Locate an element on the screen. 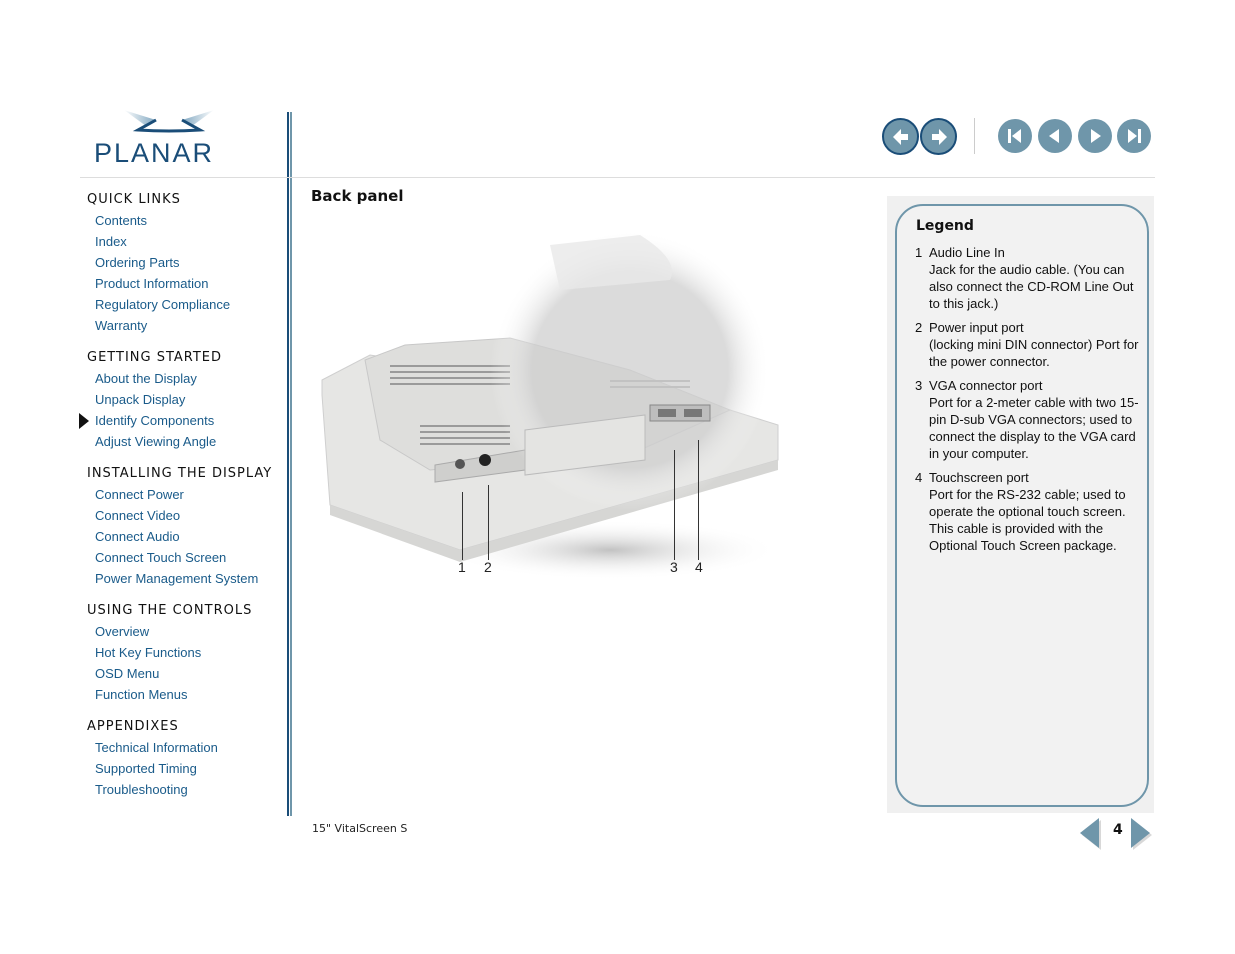  callout-label-2: 2 is located at coordinates (488, 567).